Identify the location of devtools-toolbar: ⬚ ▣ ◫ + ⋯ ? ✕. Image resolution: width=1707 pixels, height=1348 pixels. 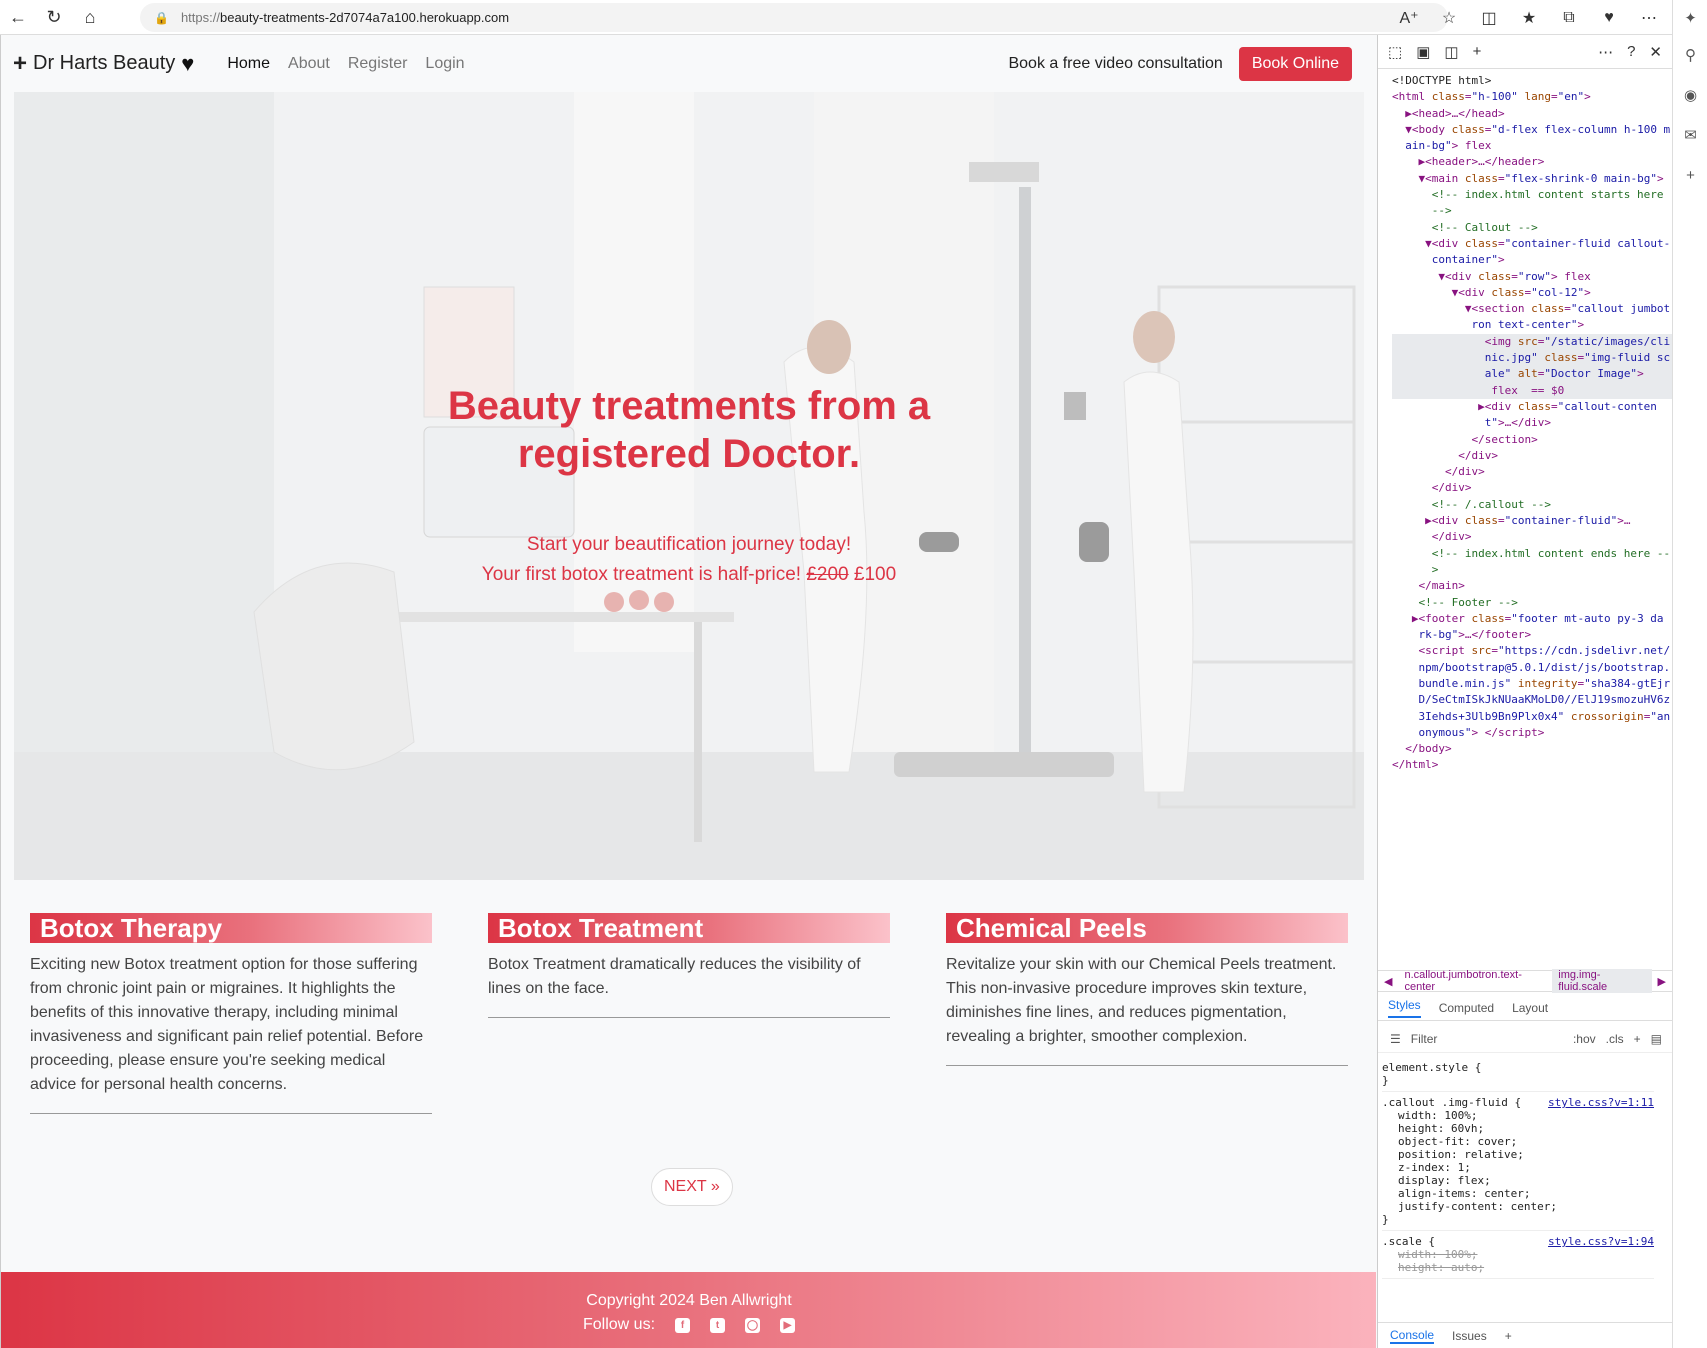
(1525, 52).